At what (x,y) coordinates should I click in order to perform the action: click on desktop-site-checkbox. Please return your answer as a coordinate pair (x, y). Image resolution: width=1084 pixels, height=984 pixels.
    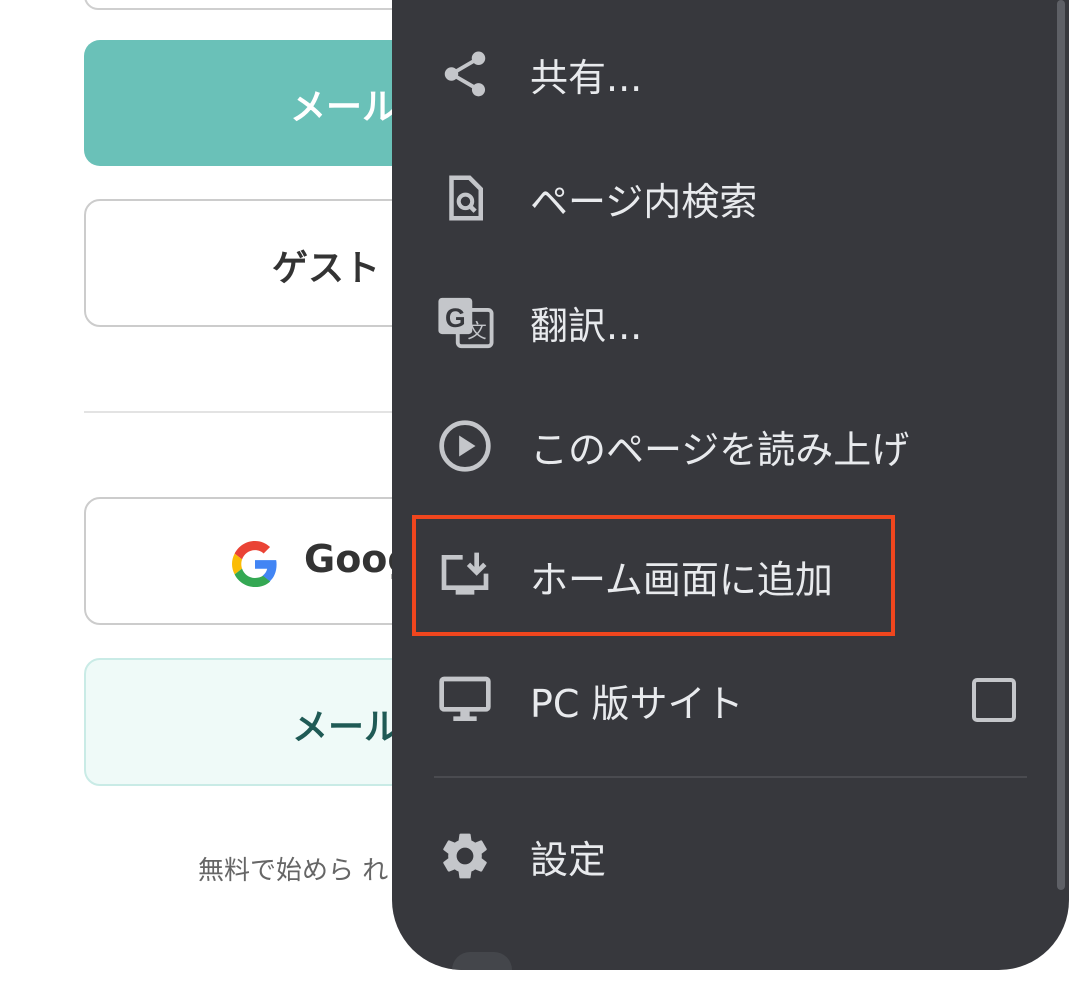
    Looking at the image, I should click on (994, 700).